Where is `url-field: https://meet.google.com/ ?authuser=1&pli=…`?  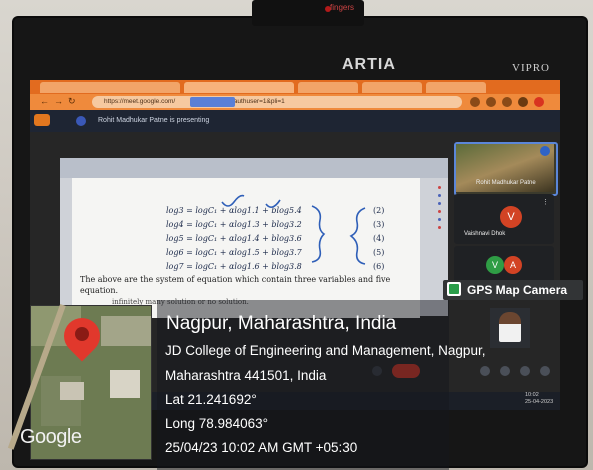 url-field: https://meet.google.com/ ?authuser=1&pli=… is located at coordinates (277, 102).